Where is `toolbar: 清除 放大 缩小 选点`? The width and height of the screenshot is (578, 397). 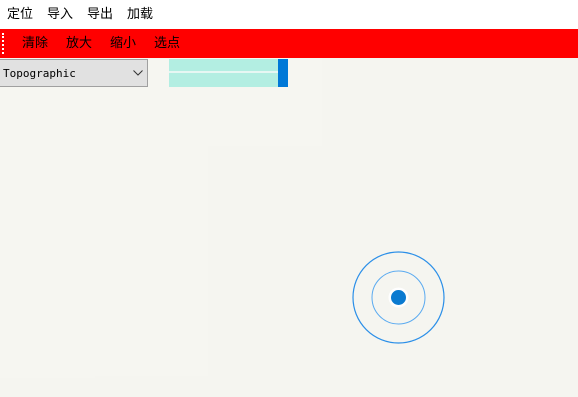 toolbar: 清除 放大 缩小 选点 is located at coordinates (289, 43).